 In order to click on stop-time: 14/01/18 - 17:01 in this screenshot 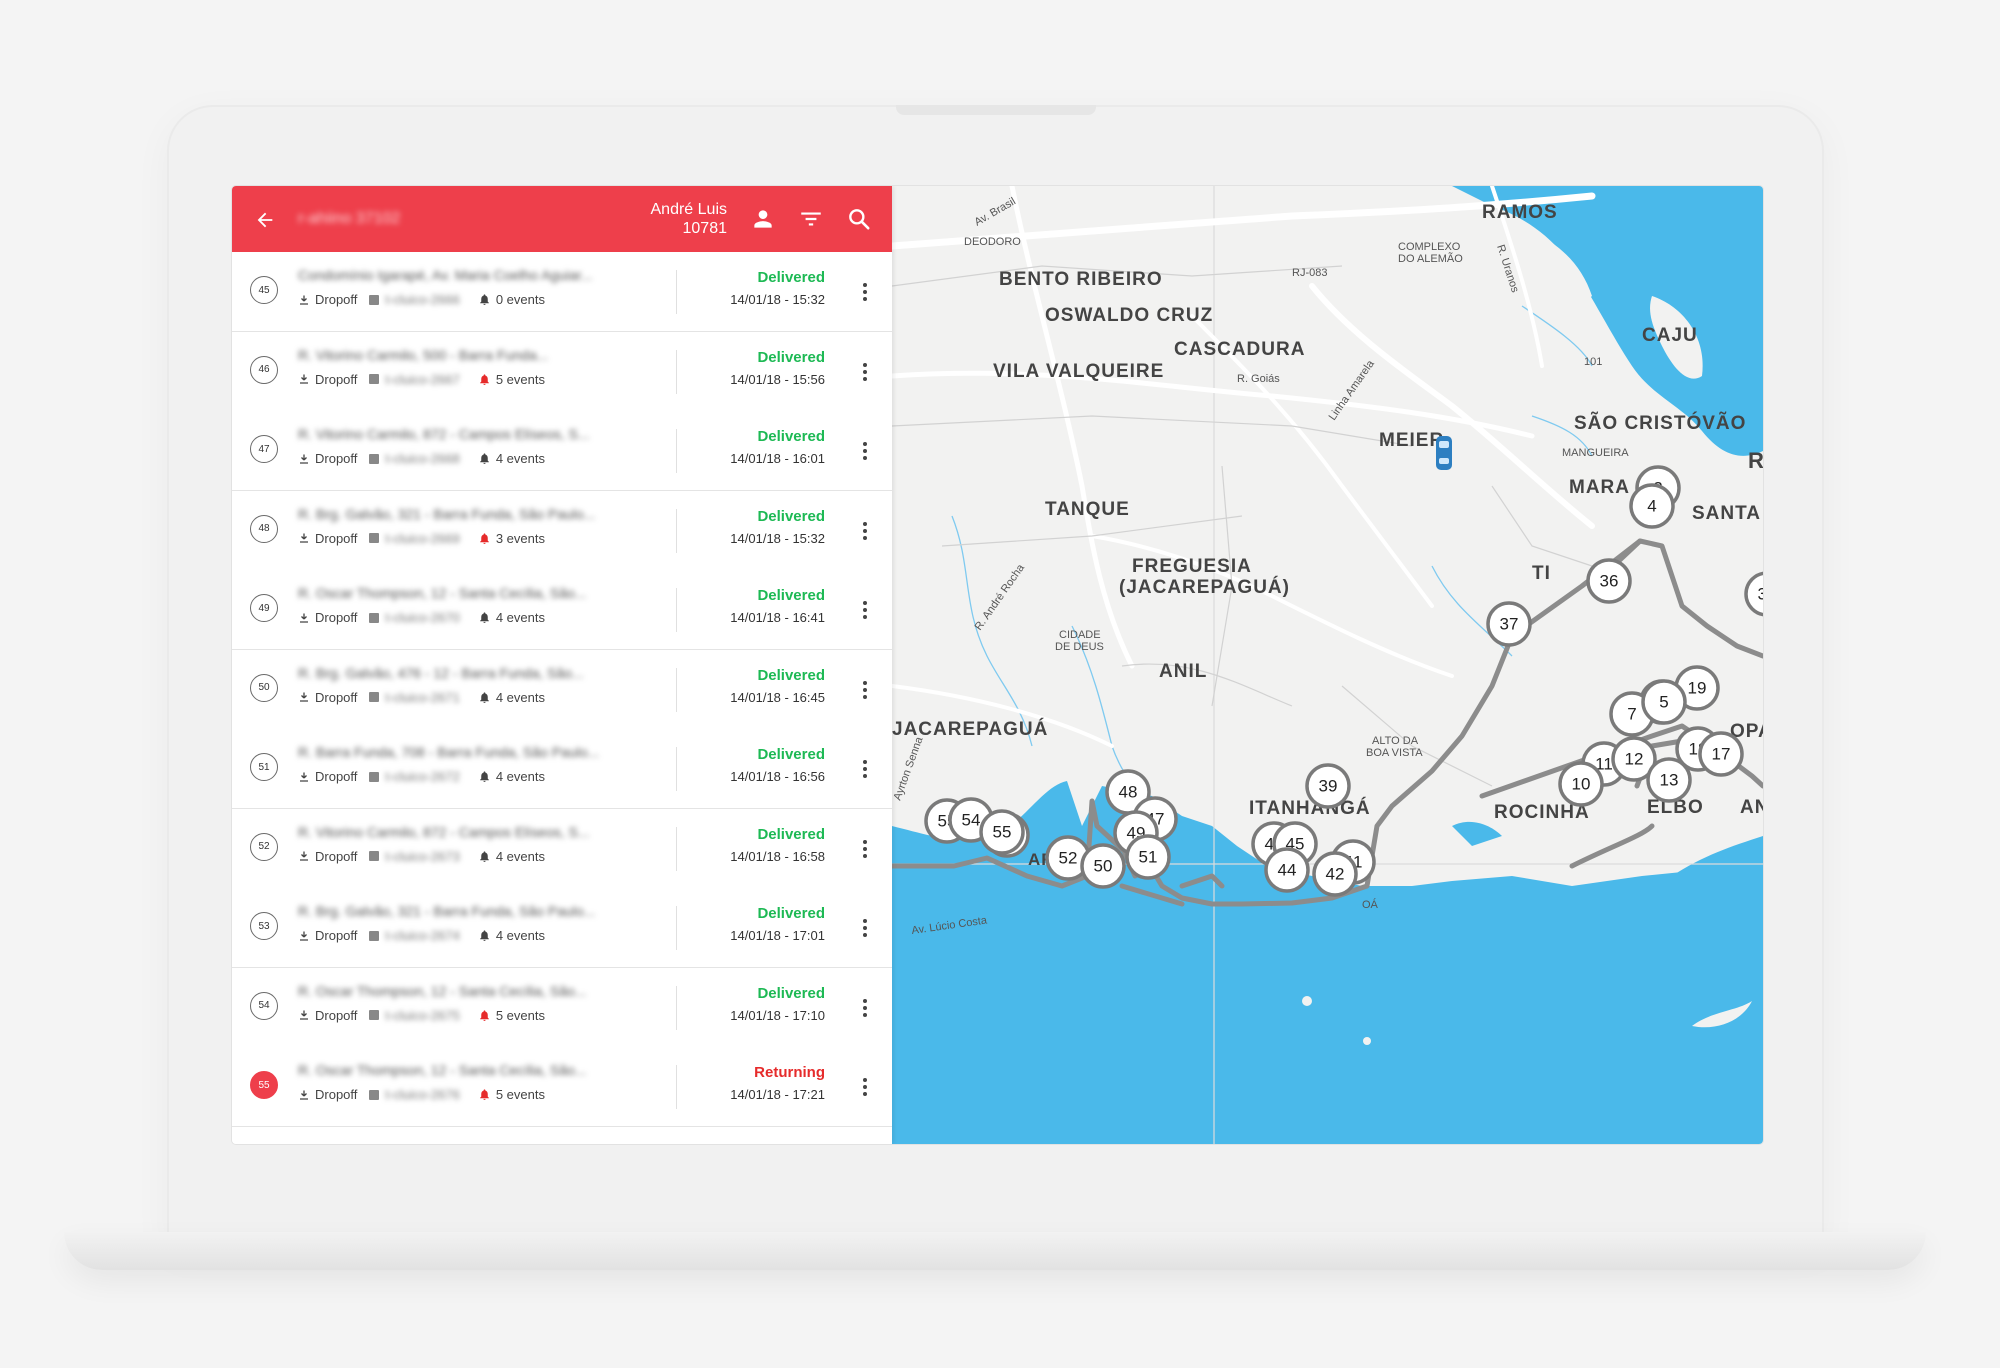, I will do `click(777, 935)`.